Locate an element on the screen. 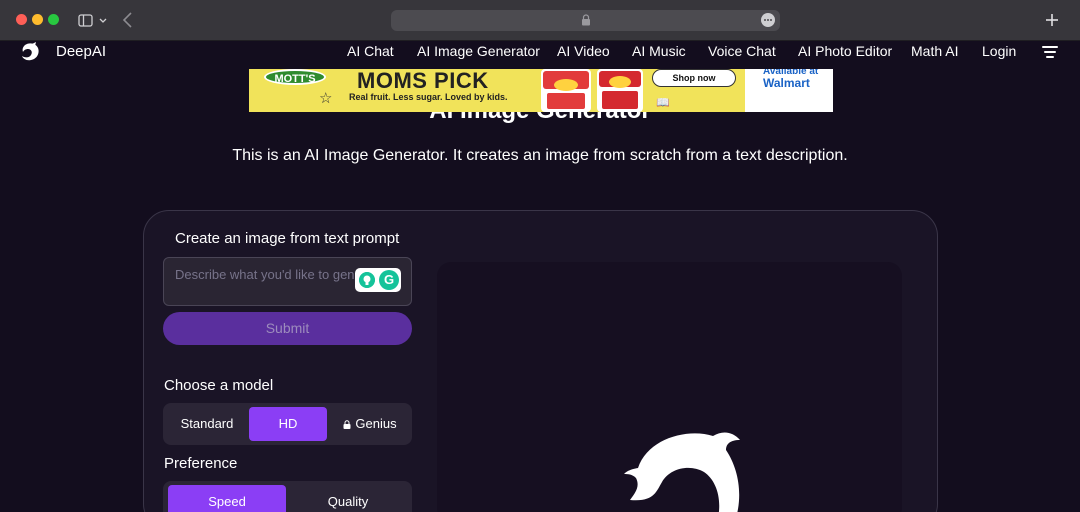 The width and height of the screenshot is (1080, 512). ad-shop-now-button: Shop now is located at coordinates (694, 78).